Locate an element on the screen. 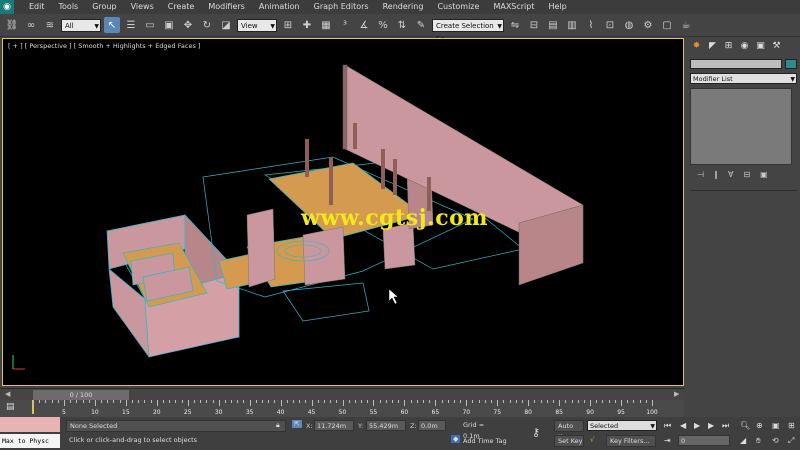 The image size is (800, 450). y-coordinate-field: 55.429m is located at coordinates (386, 425).